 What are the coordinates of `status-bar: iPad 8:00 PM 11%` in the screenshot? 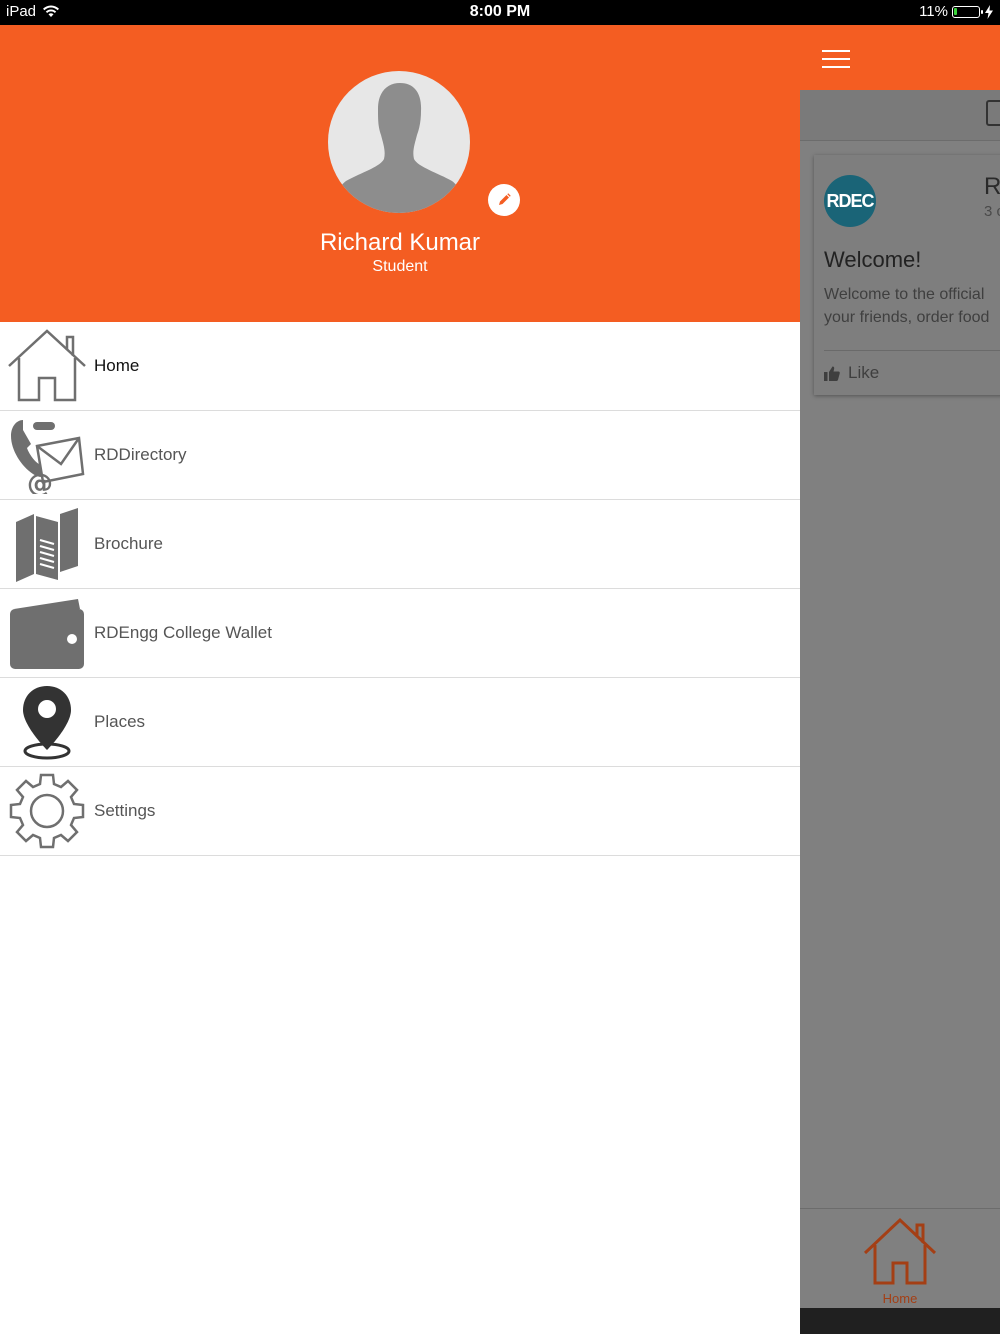 It's located at (500, 12).